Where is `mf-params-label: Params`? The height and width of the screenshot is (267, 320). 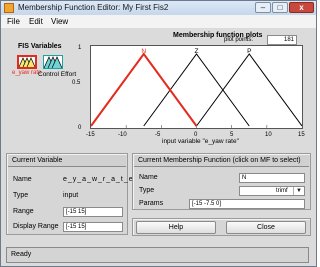 mf-params-label: Params is located at coordinates (151, 203).